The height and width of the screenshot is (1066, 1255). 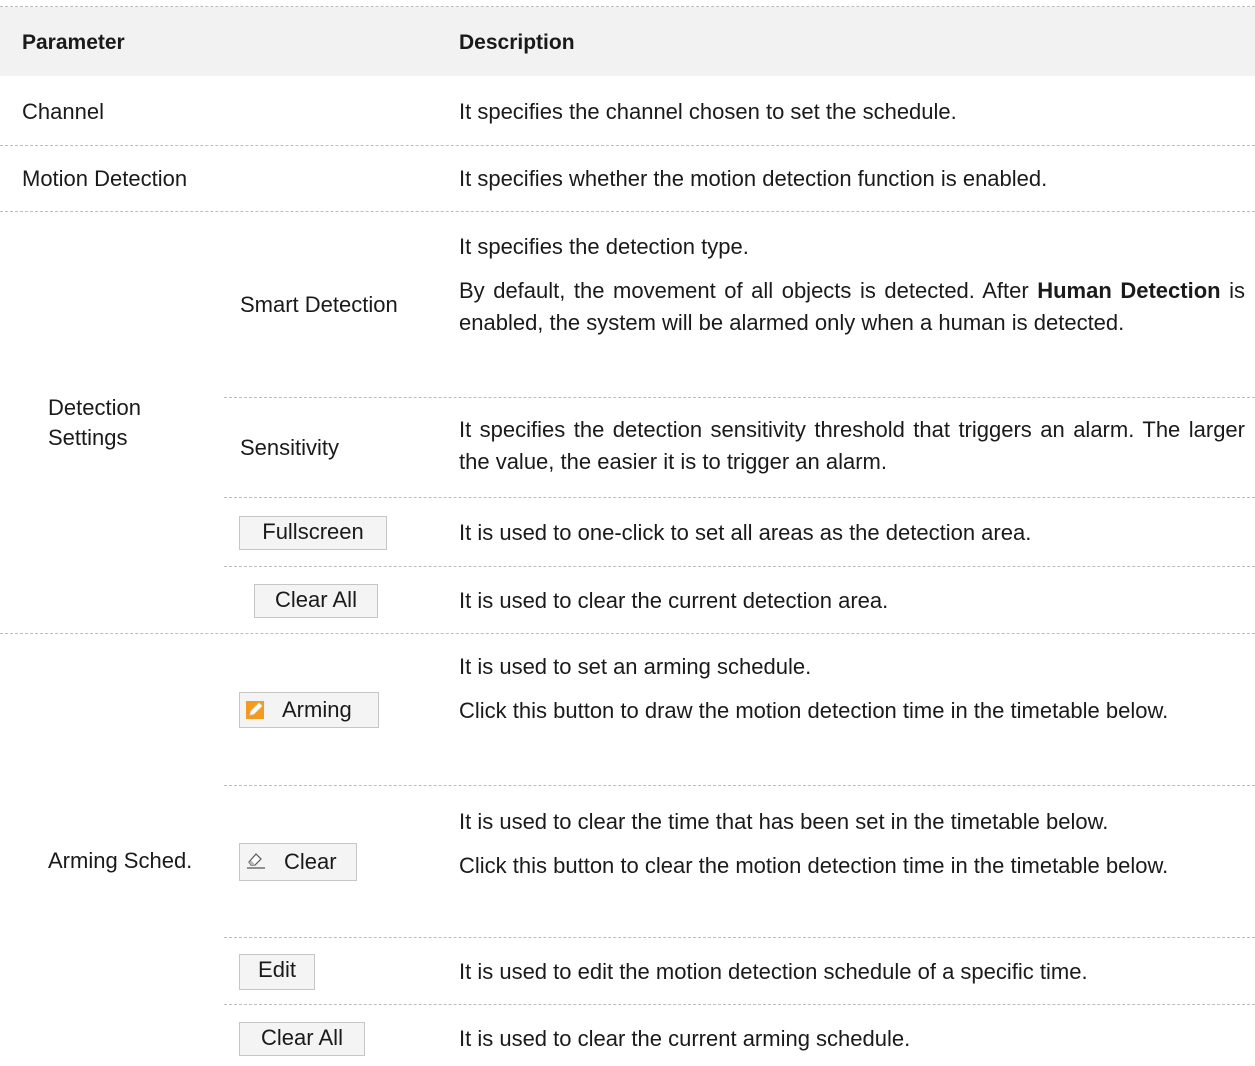 I want to click on param-channel: Channel, so click(x=63, y=111).